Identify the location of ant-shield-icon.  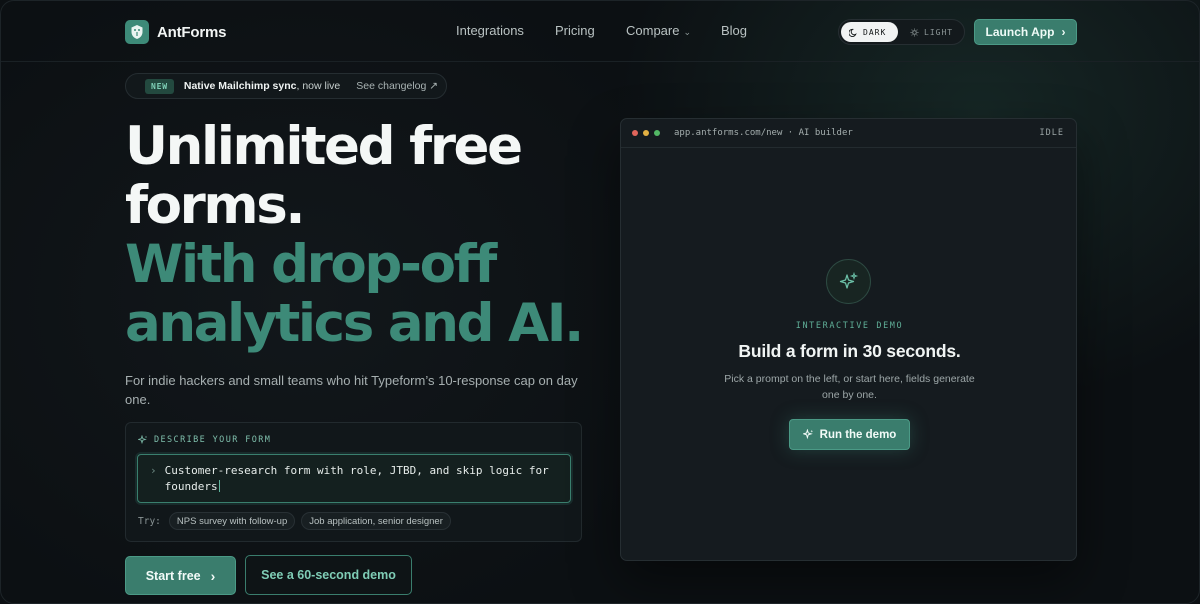
(137, 32).